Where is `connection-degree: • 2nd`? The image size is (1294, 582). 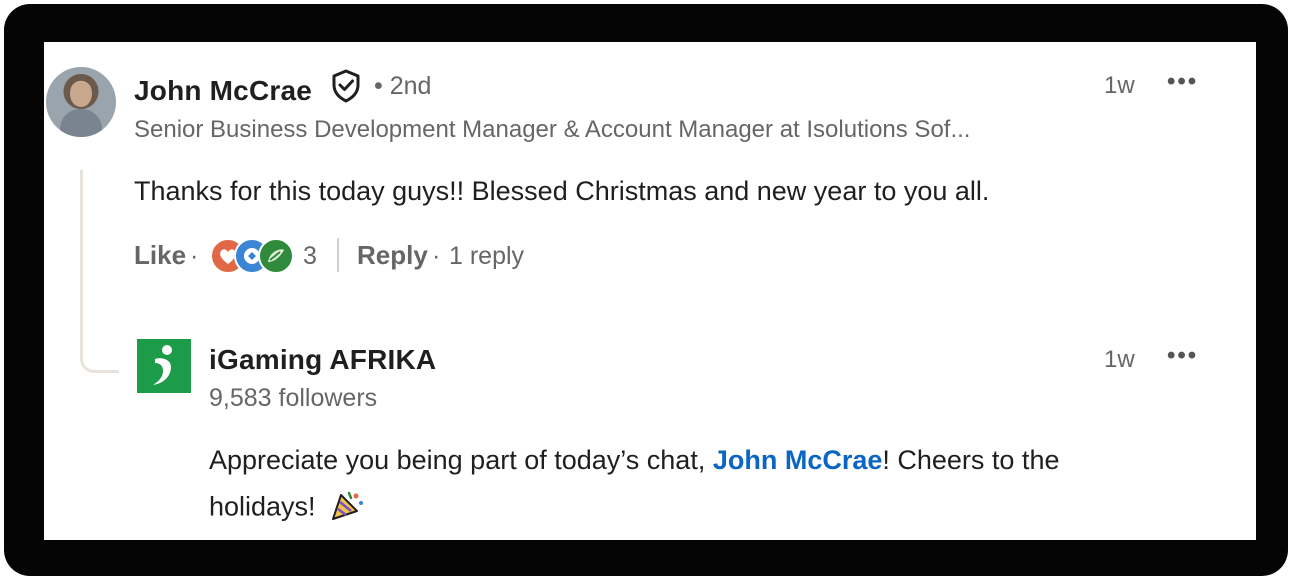 connection-degree: • 2nd is located at coordinates (403, 86).